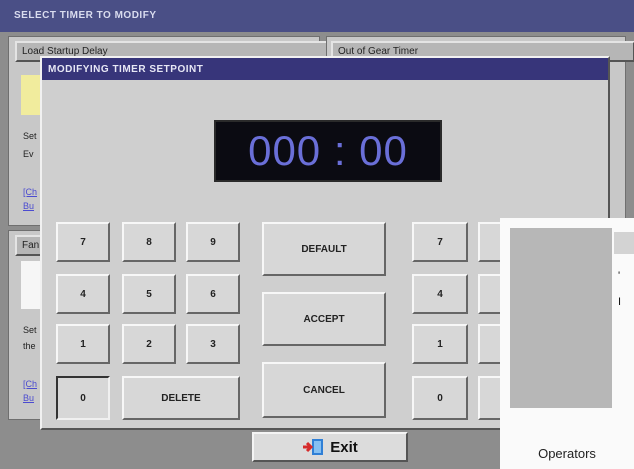 The image size is (634, 469). Describe the element at coordinates (149, 294) in the screenshot. I see `key-5: 5` at that location.